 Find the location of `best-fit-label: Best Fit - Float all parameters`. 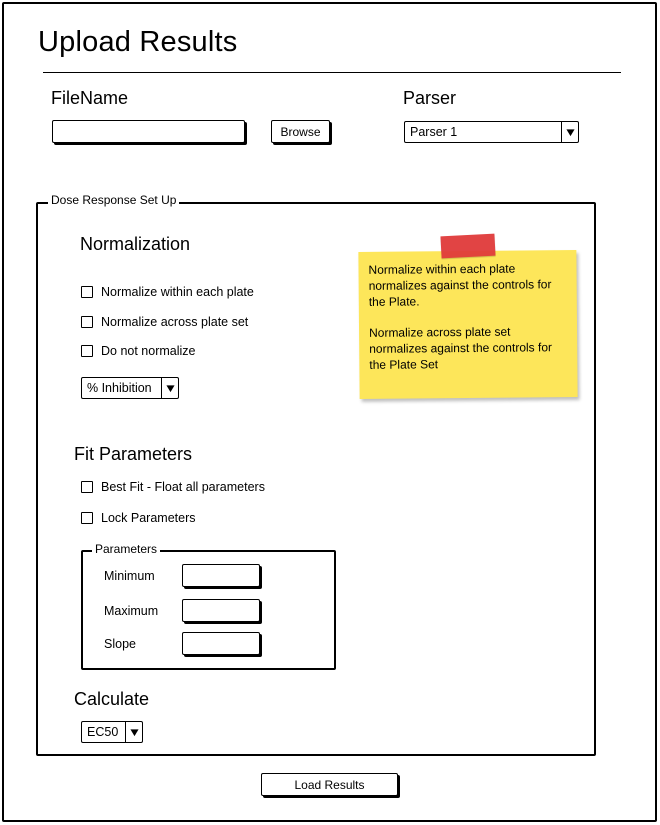

best-fit-label: Best Fit - Float all parameters is located at coordinates (183, 487).